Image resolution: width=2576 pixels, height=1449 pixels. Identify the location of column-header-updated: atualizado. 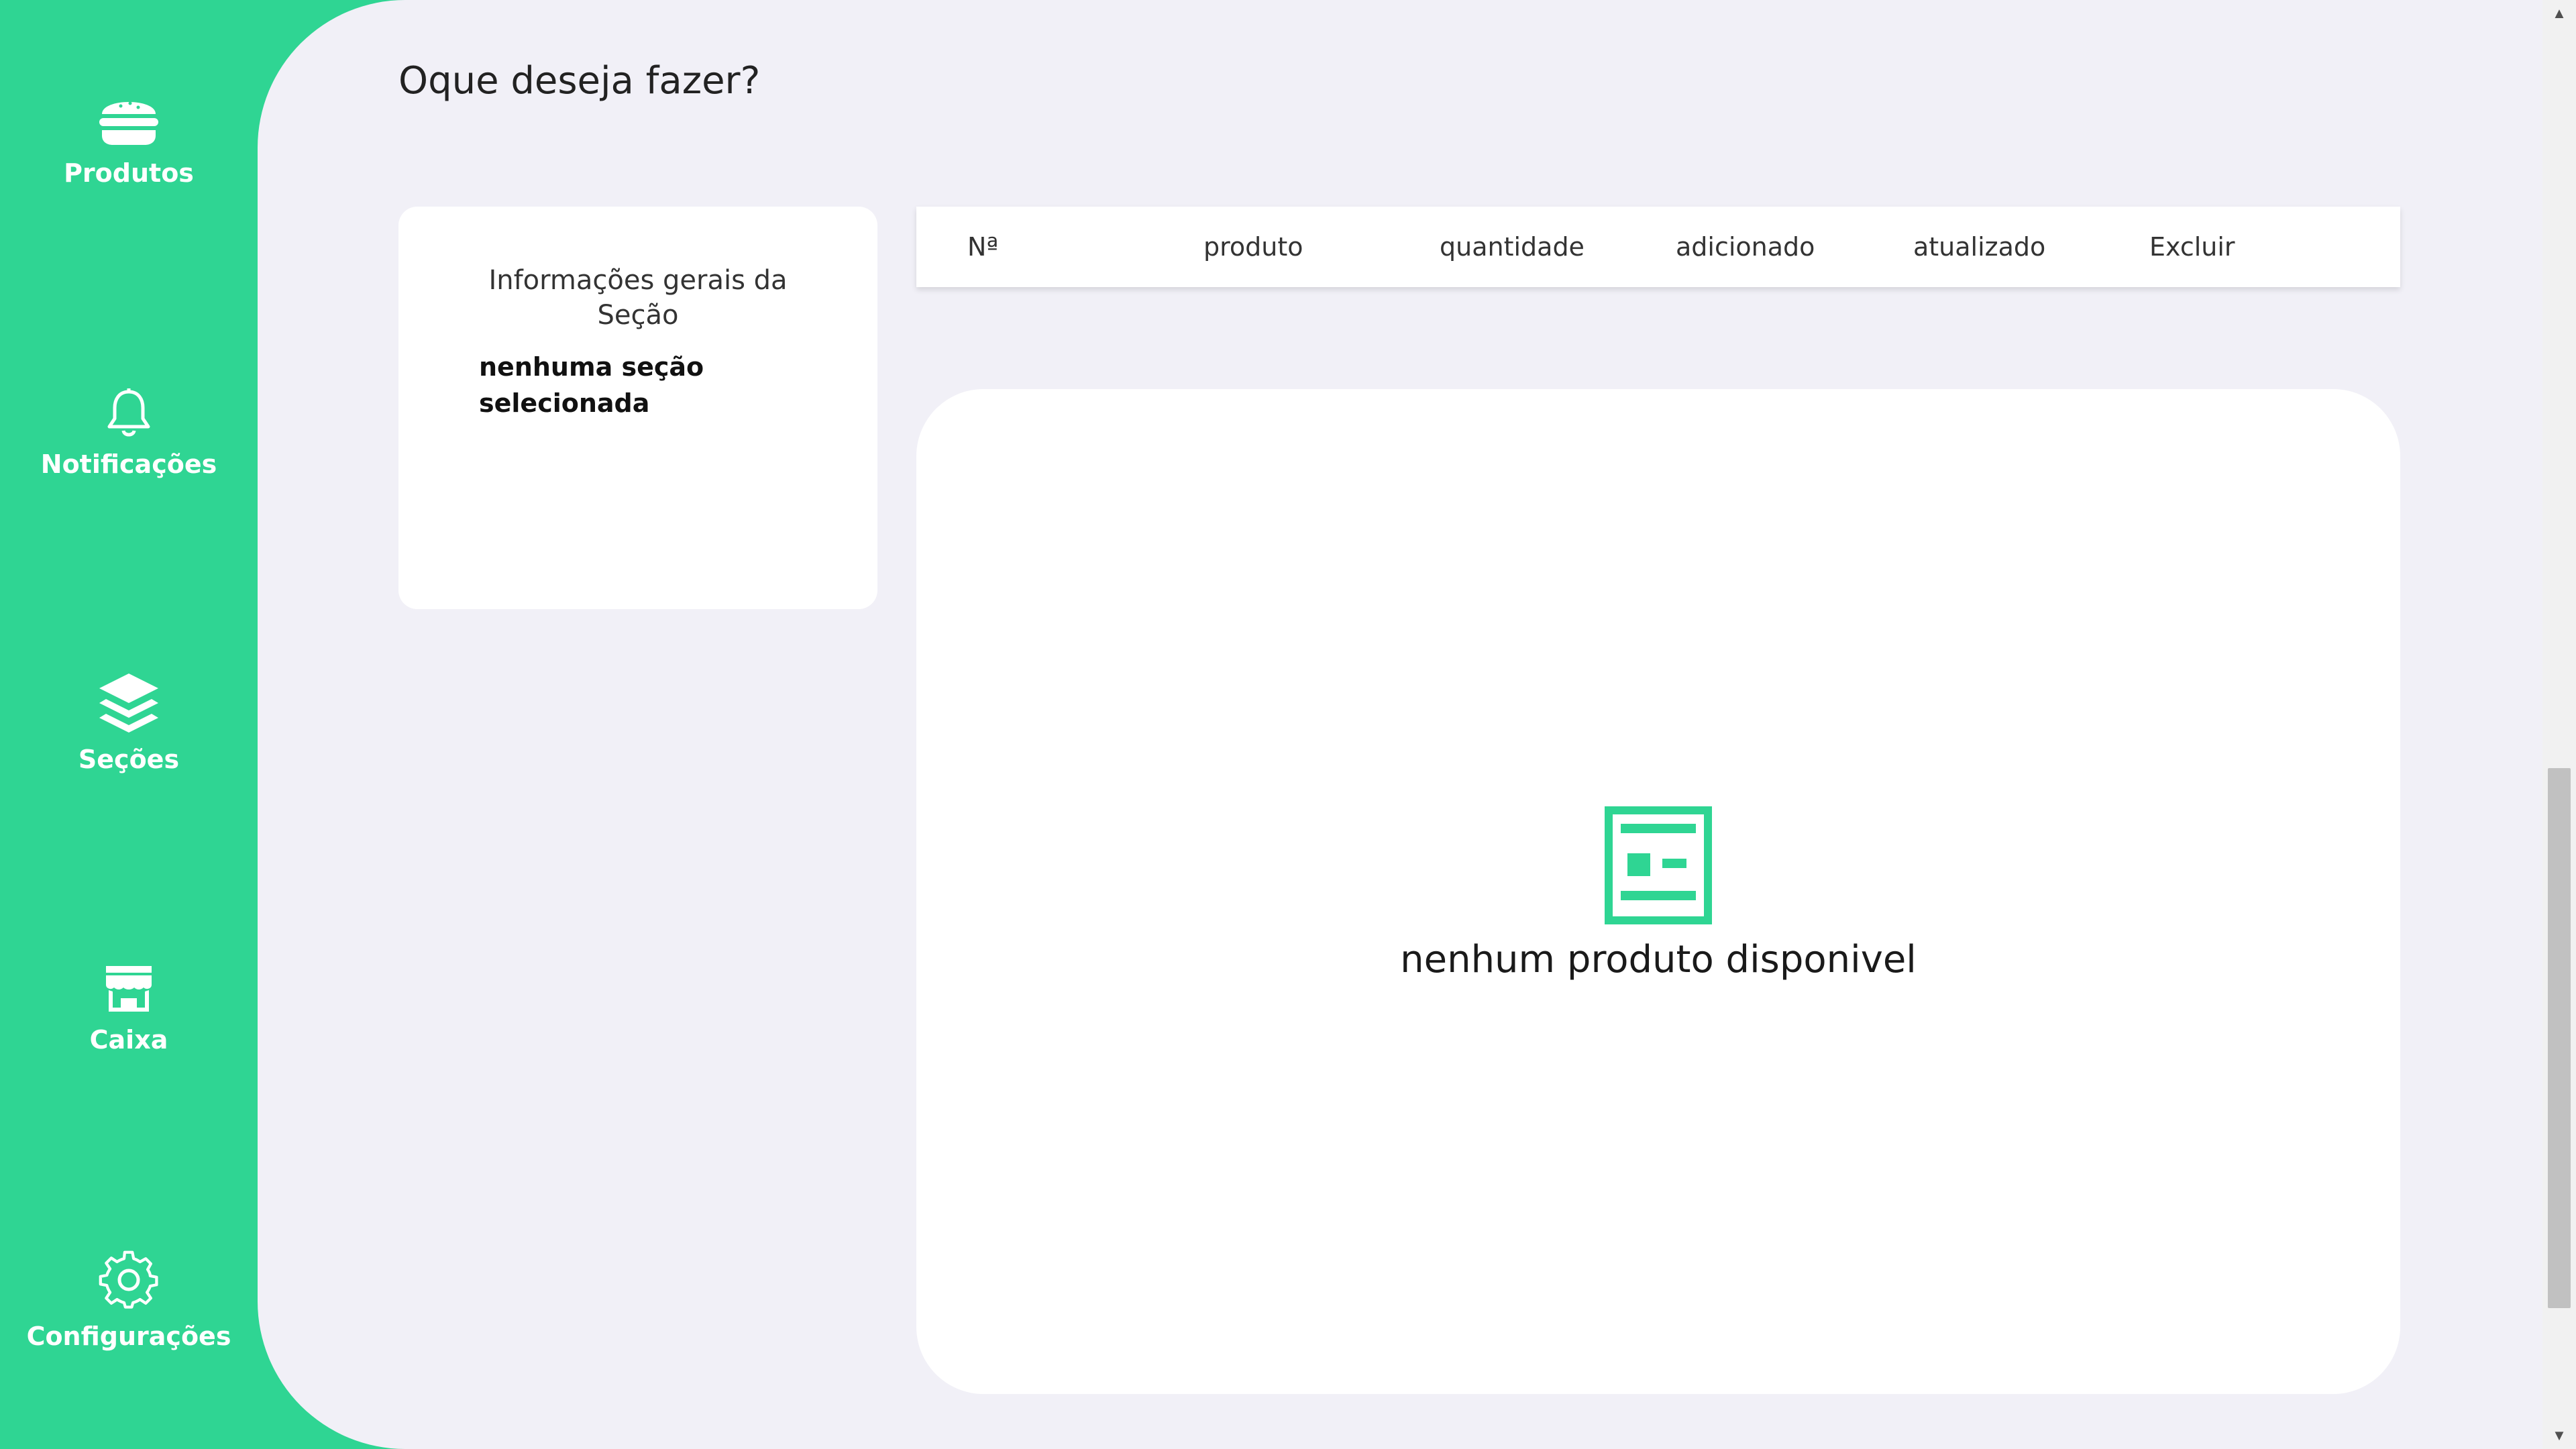
(1979, 247).